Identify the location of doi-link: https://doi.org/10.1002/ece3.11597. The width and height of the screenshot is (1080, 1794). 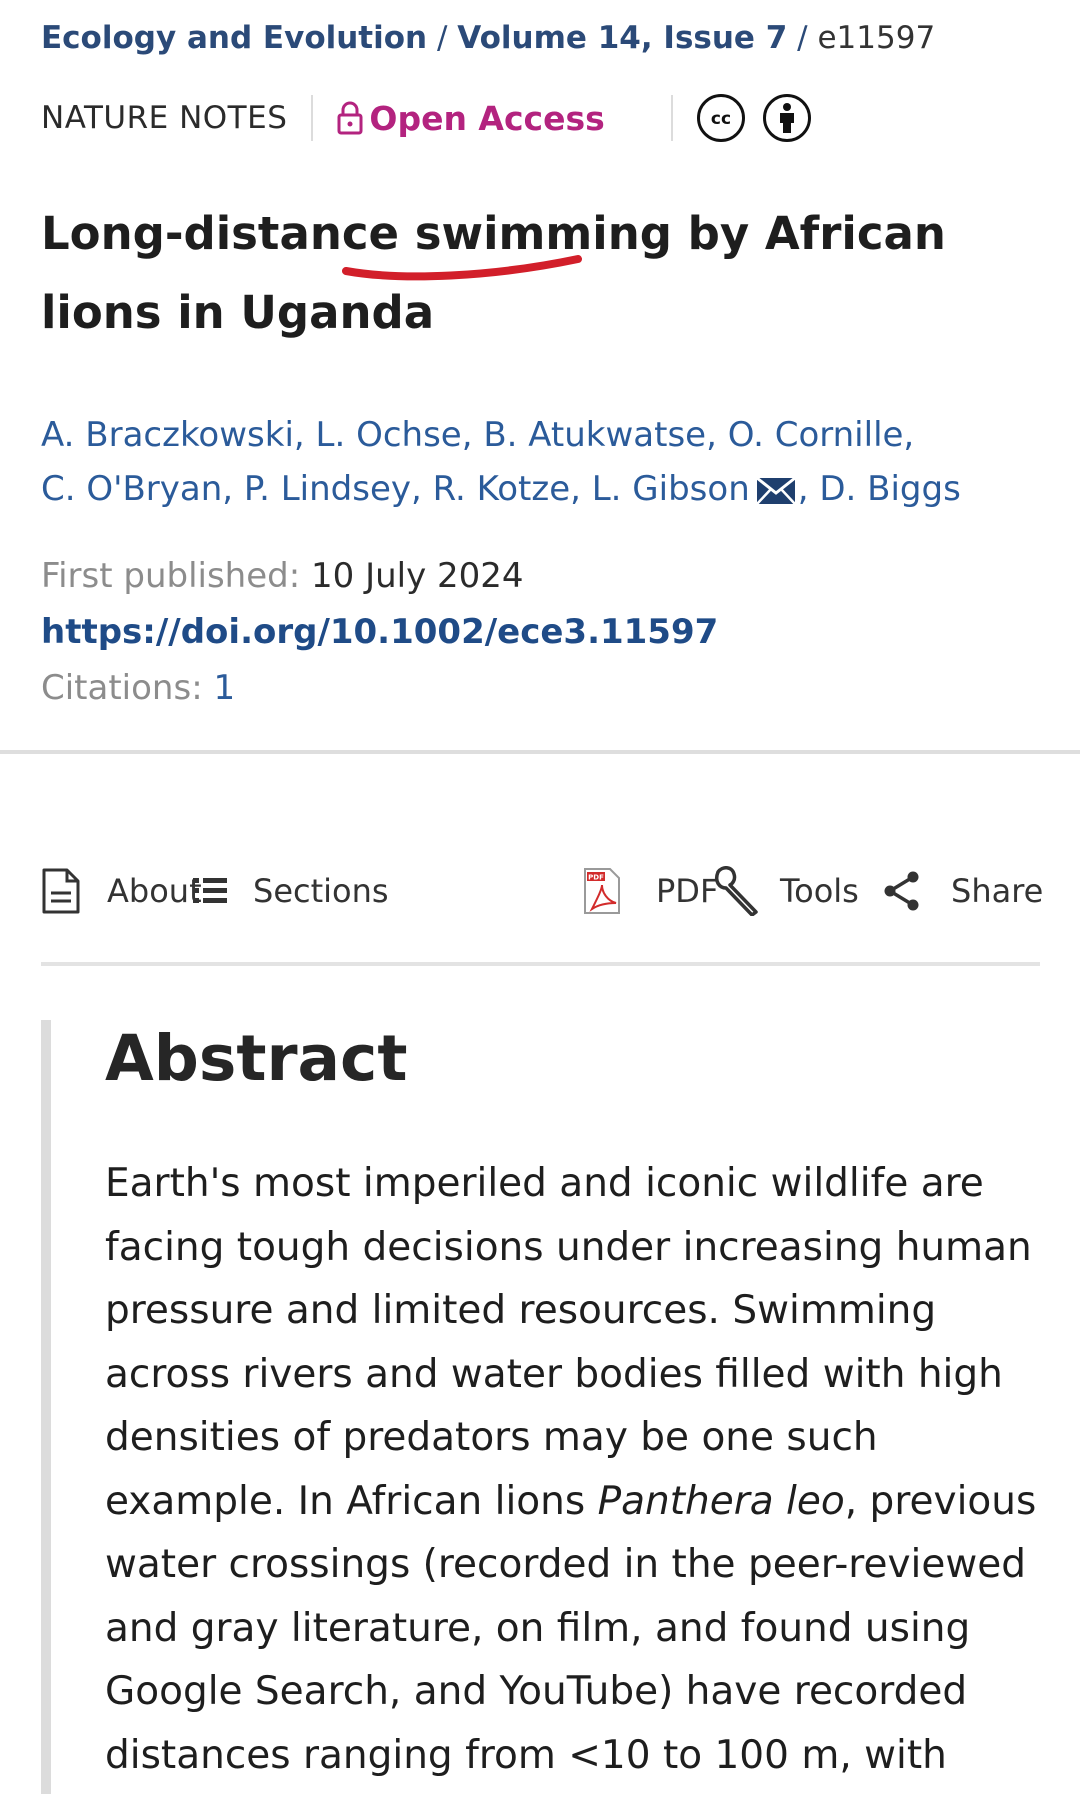
(379, 632).